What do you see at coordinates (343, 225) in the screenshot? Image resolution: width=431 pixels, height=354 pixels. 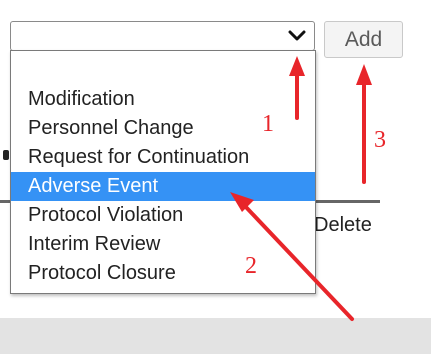 I see `delete-column-header: Delete` at bounding box center [343, 225].